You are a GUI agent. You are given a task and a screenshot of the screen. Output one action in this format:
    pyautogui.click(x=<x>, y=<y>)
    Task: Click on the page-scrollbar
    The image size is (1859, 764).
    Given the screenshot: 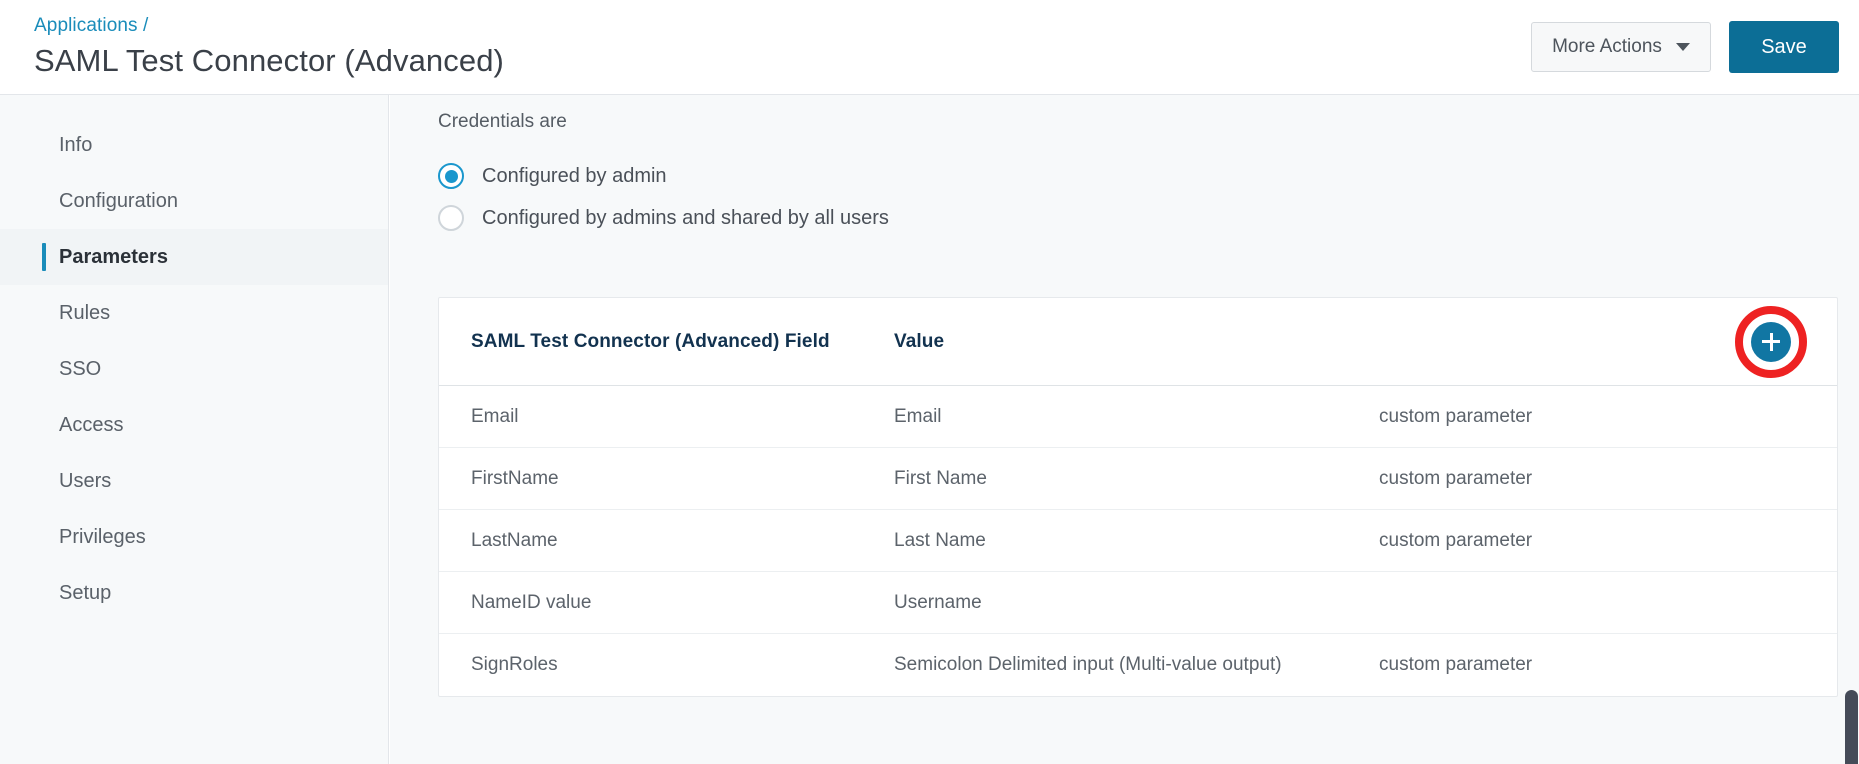 What is the action you would take?
    pyautogui.click(x=1851, y=429)
    